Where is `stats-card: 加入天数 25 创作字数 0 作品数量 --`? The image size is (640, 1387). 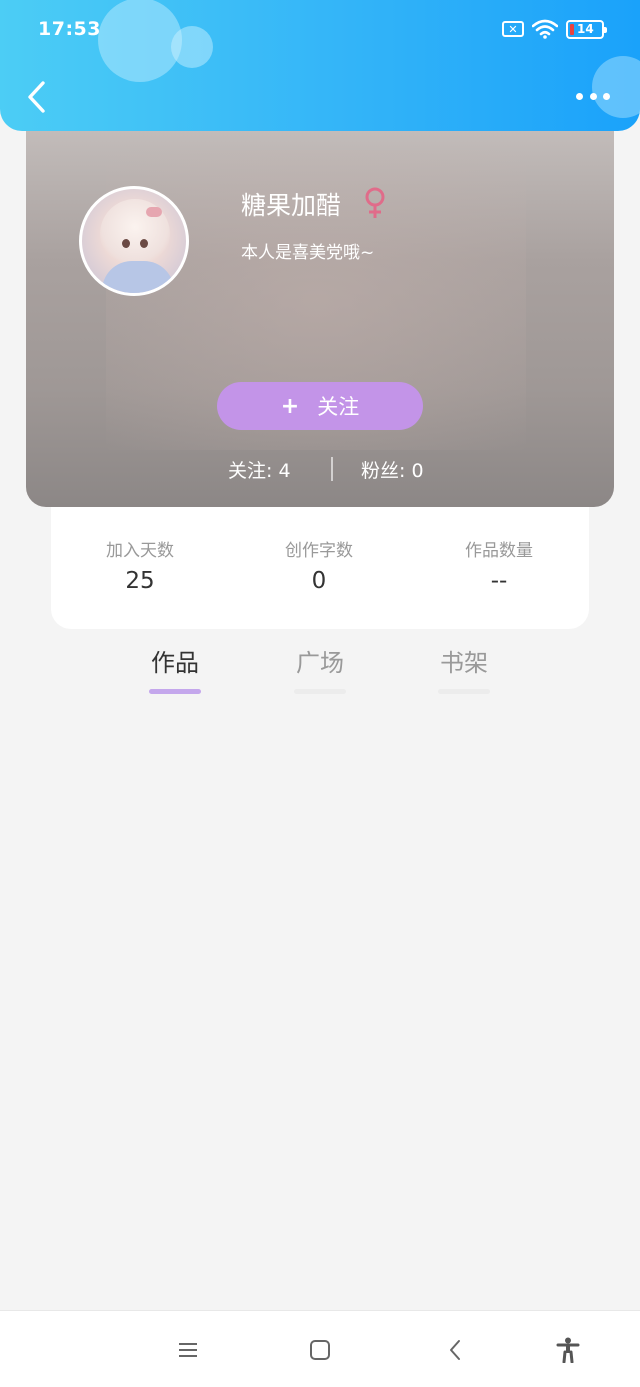
stats-card: 加入天数 25 创作字数 0 作品数量 -- is located at coordinates (320, 557).